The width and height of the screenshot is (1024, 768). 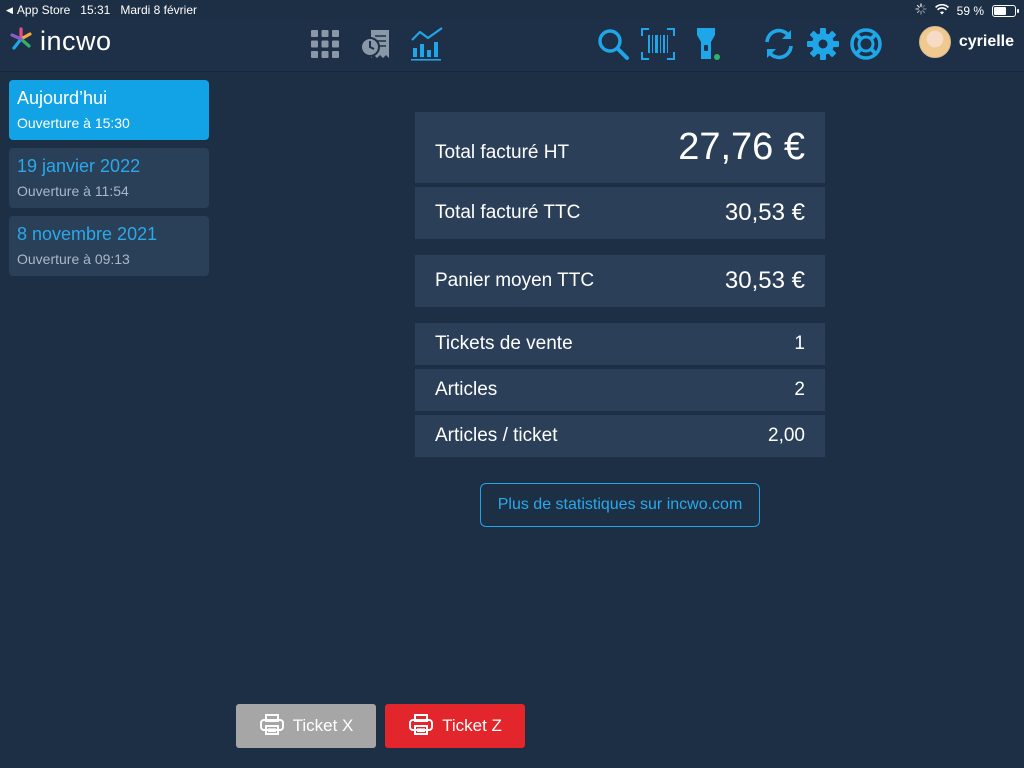 What do you see at coordinates (466, 389) in the screenshot?
I see `stat-label: Articles` at bounding box center [466, 389].